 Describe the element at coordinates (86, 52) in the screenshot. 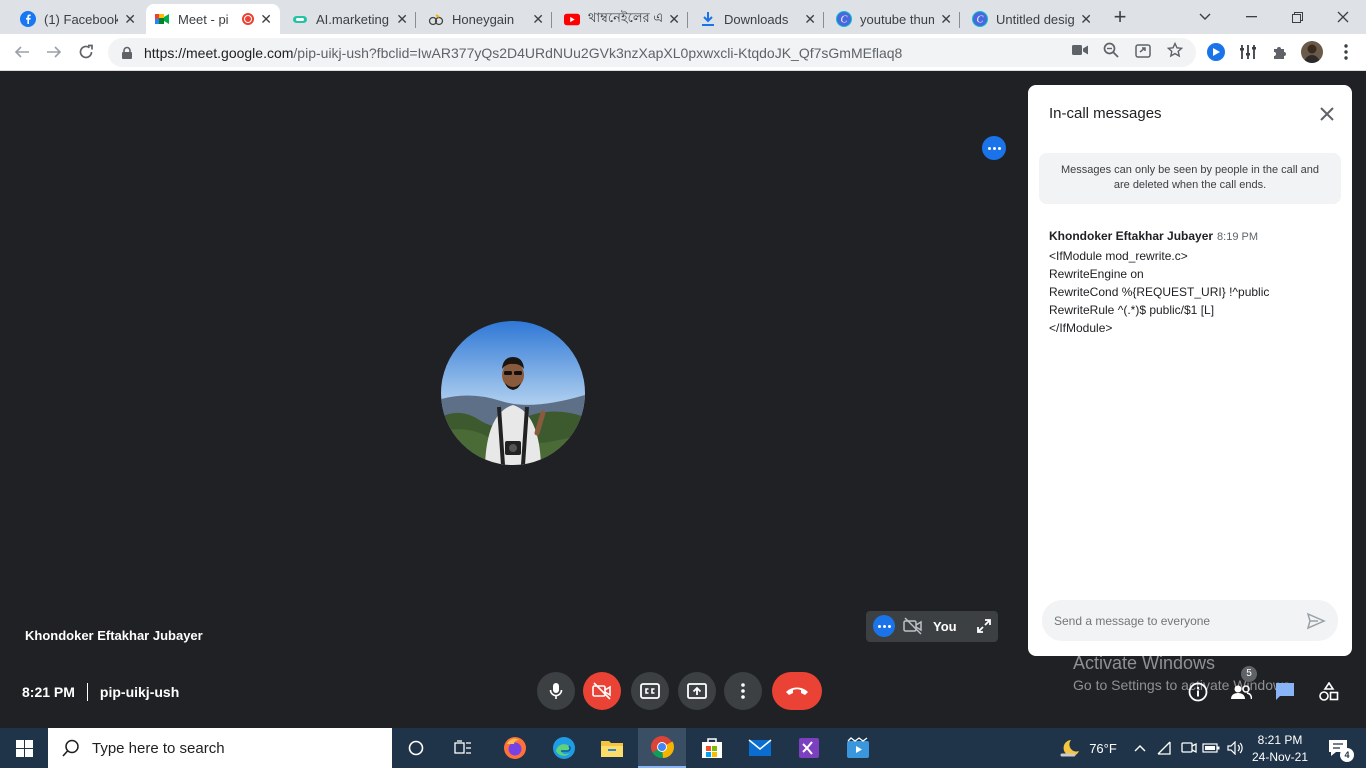

I see `reload-button` at that location.